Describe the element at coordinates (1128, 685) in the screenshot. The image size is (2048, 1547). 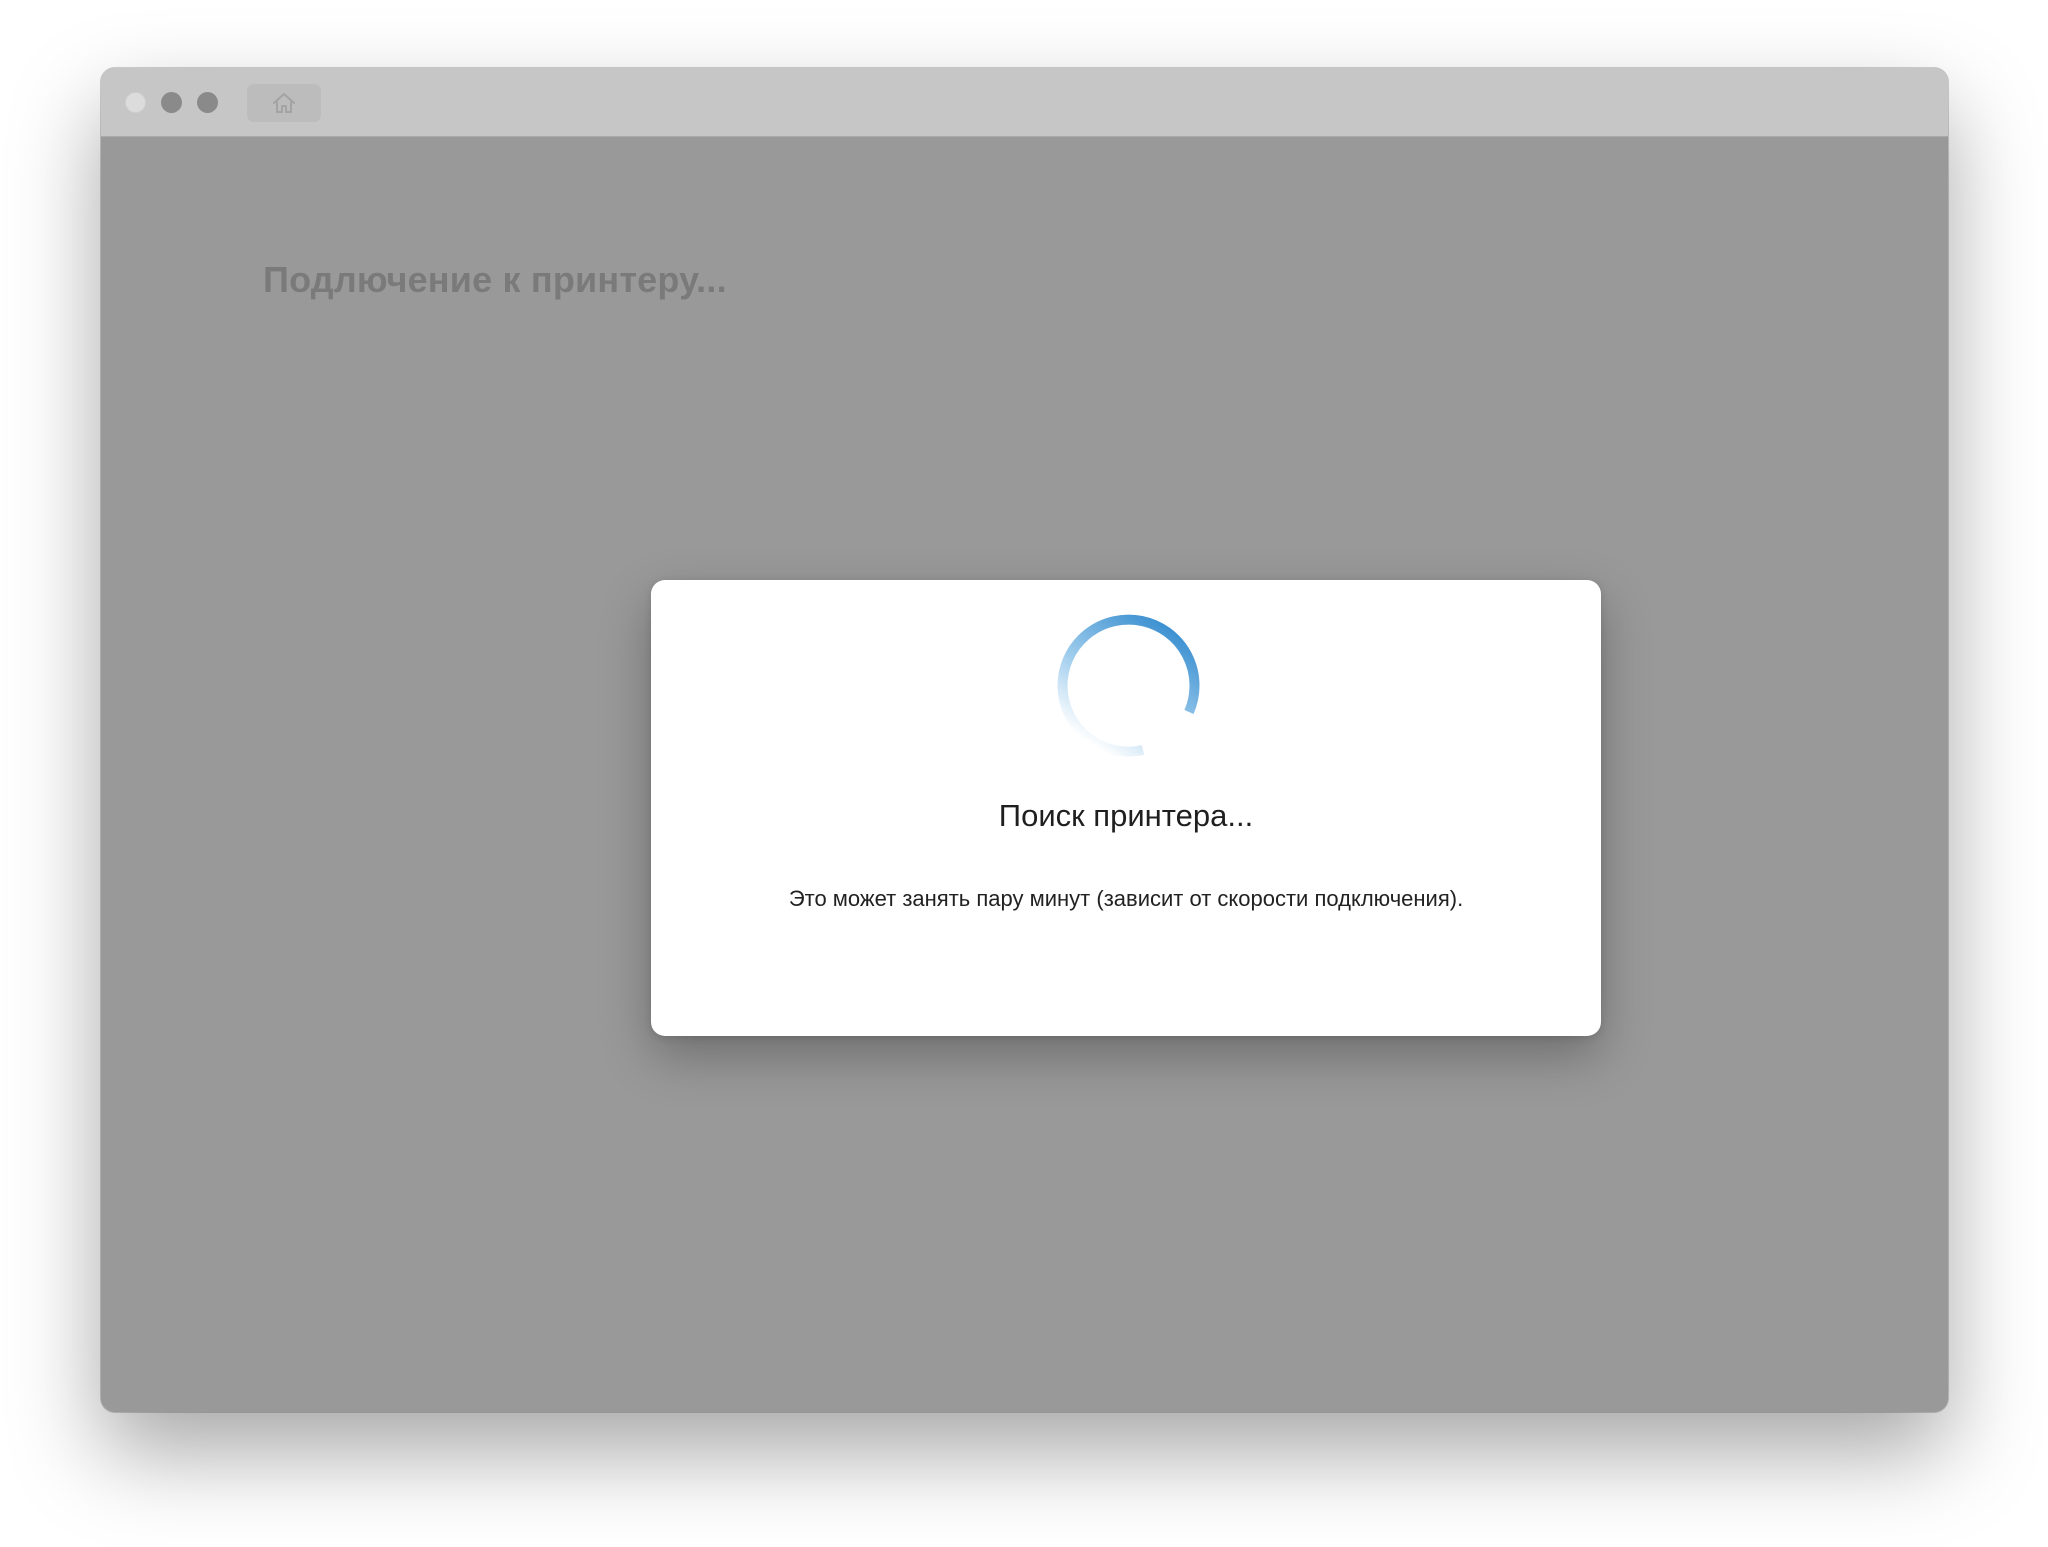
I see `loading-spinner-icon` at that location.